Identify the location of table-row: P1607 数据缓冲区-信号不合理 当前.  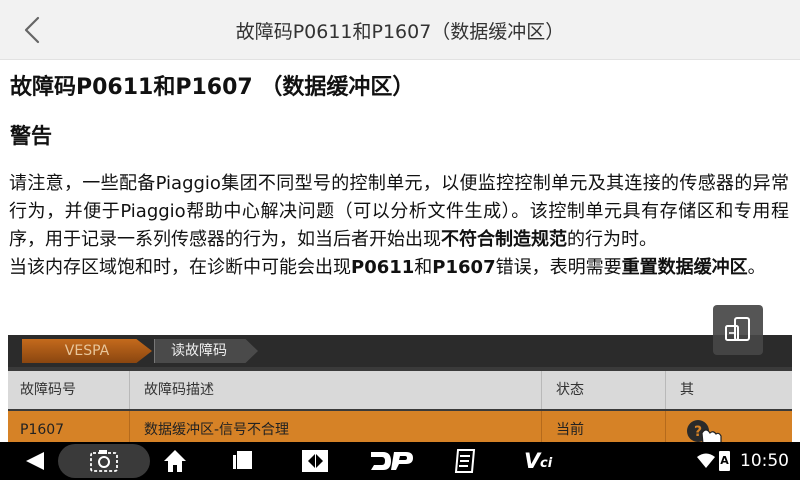
(400, 426).